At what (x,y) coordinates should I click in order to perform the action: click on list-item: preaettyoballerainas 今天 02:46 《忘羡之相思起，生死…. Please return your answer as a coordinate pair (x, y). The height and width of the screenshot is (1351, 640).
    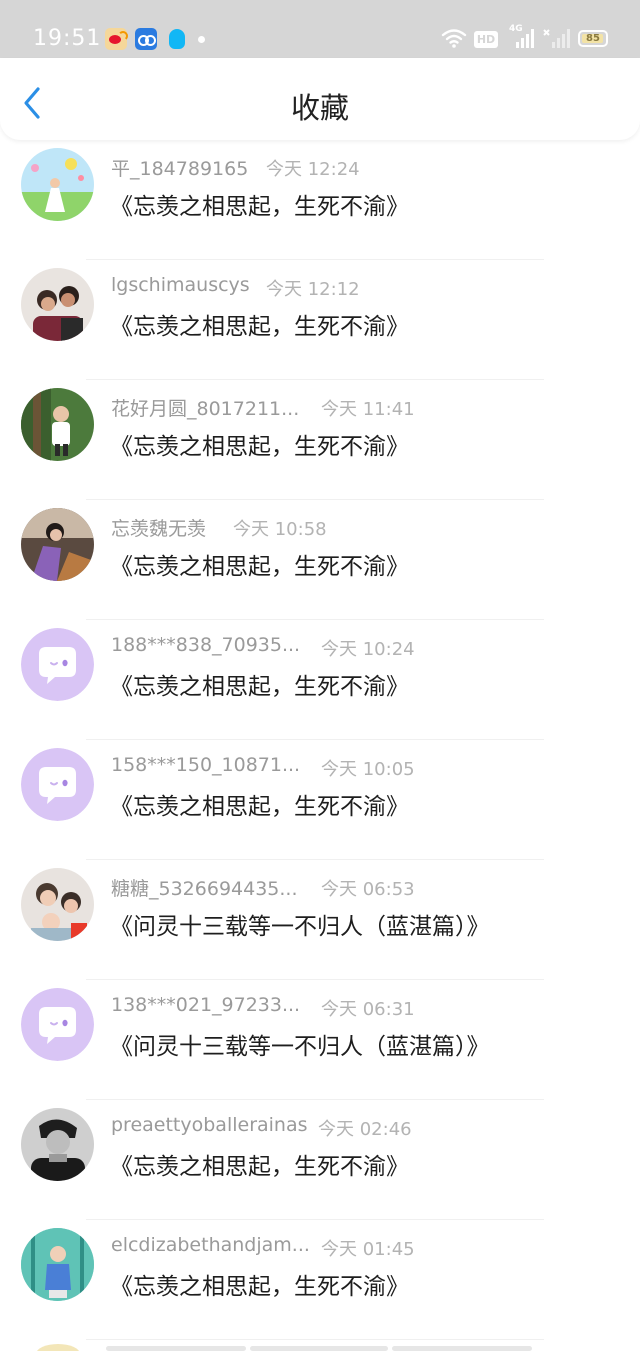
    Looking at the image, I should click on (320, 1160).